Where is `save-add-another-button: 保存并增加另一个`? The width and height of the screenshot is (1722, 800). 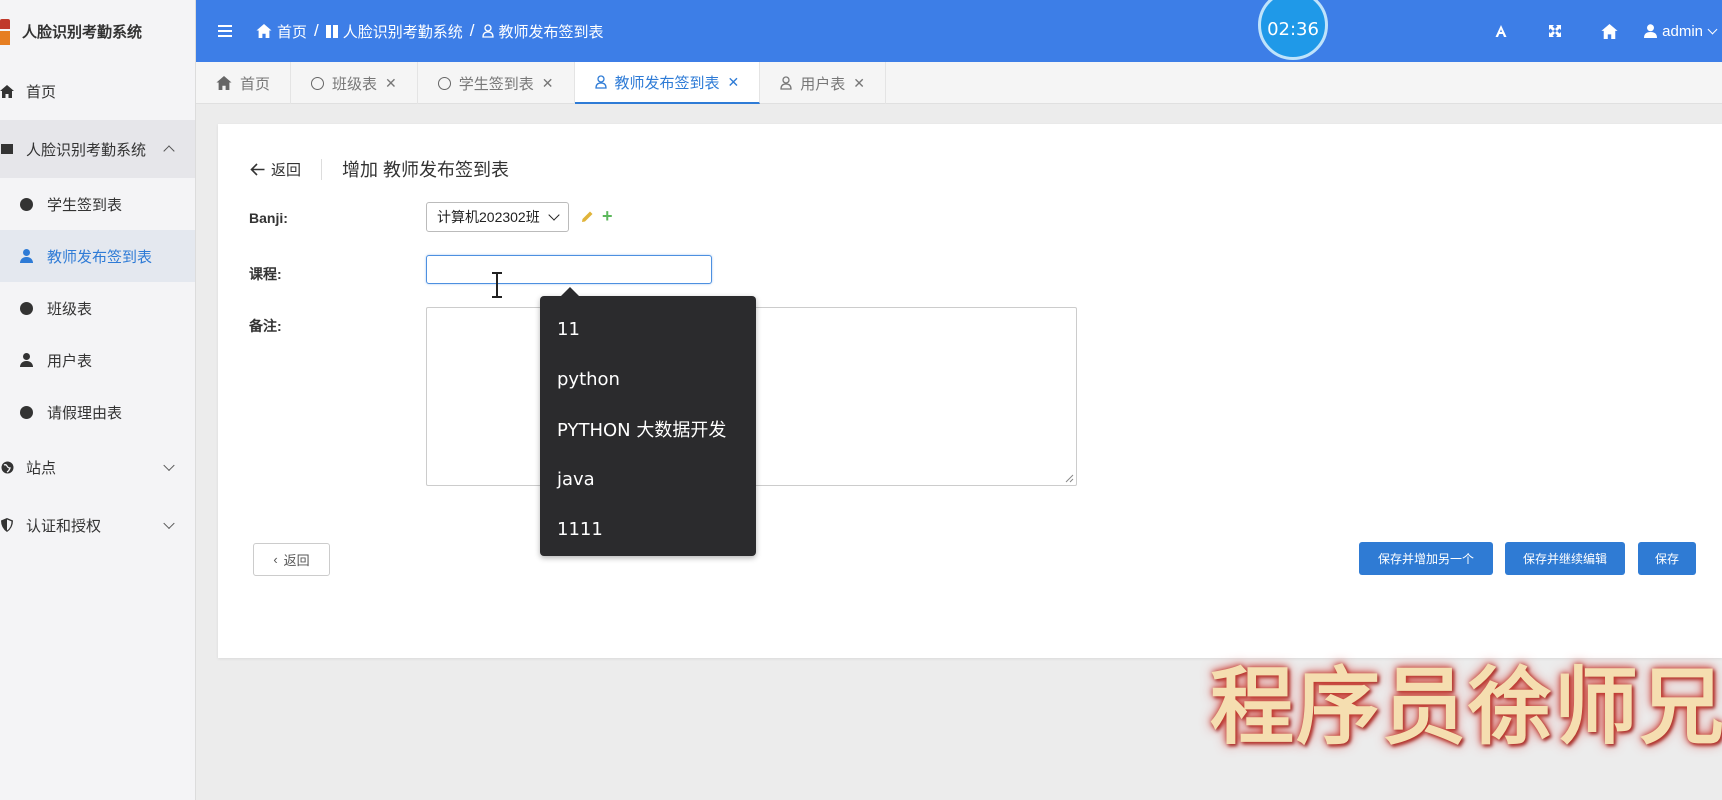 save-add-another-button: 保存并增加另一个 is located at coordinates (1426, 558).